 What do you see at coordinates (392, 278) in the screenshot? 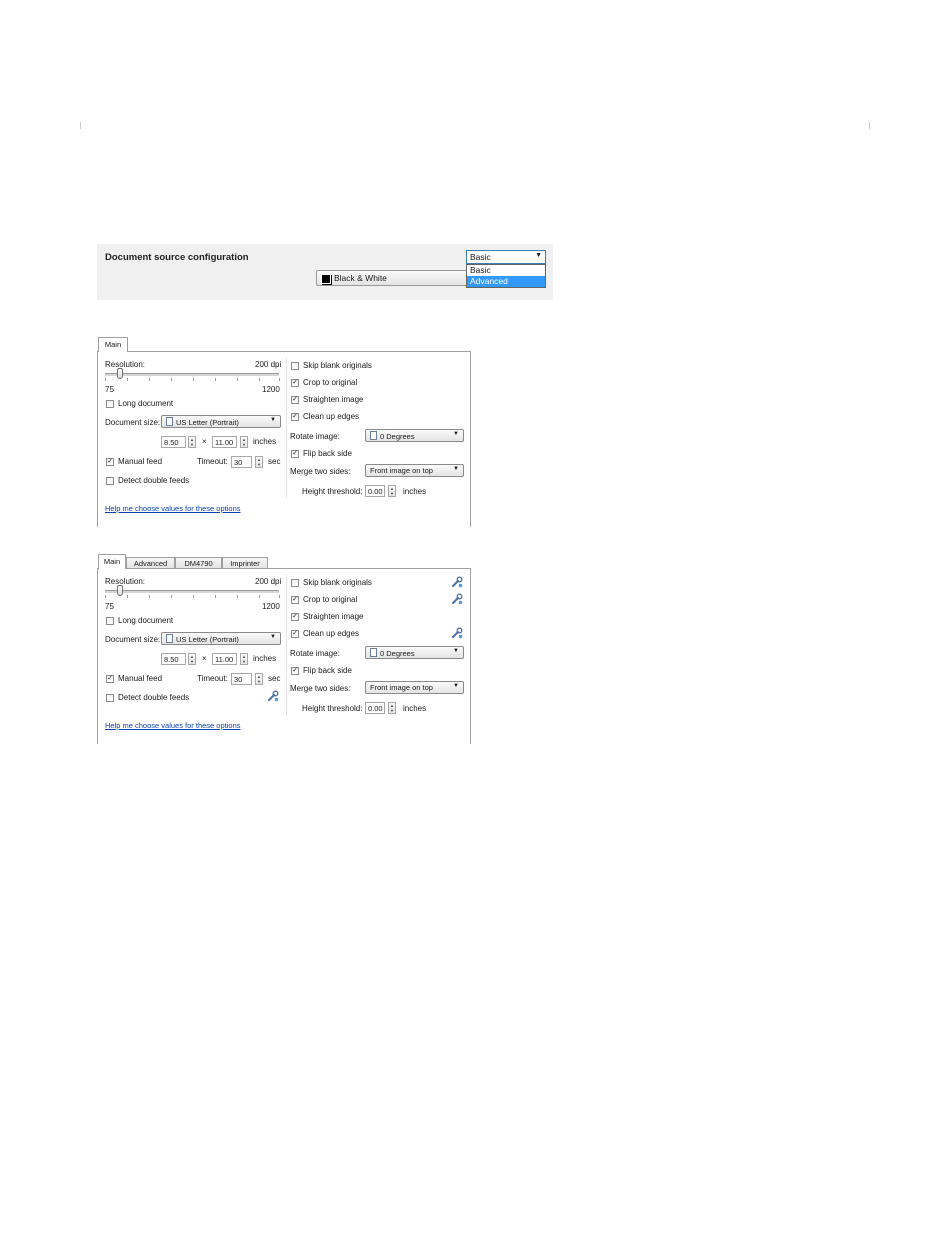
I see `color-mode-button: Black & White` at bounding box center [392, 278].